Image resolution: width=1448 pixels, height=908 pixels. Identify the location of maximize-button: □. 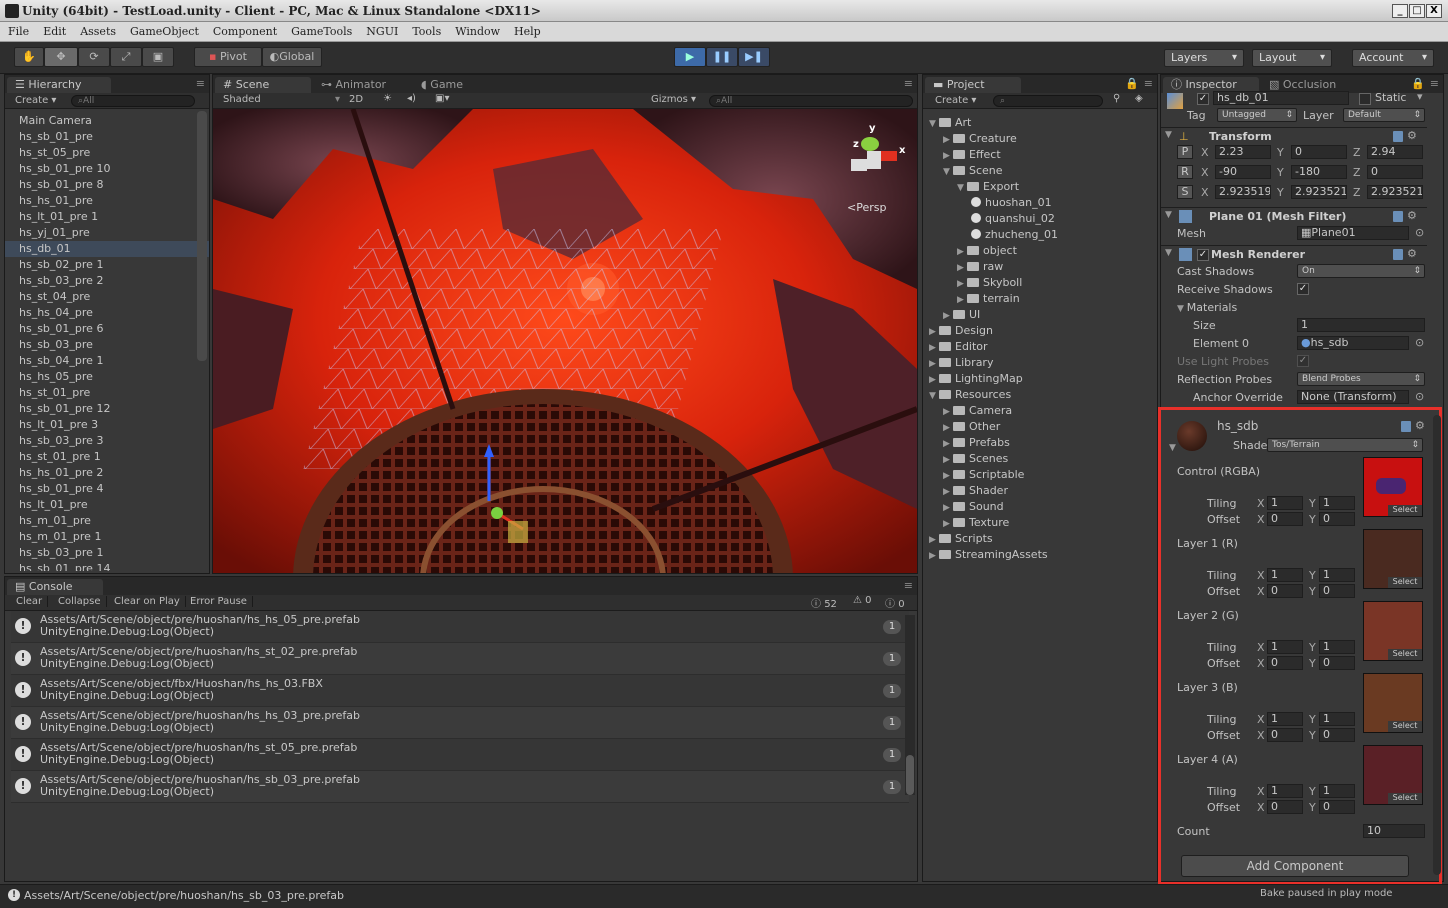
(1417, 11).